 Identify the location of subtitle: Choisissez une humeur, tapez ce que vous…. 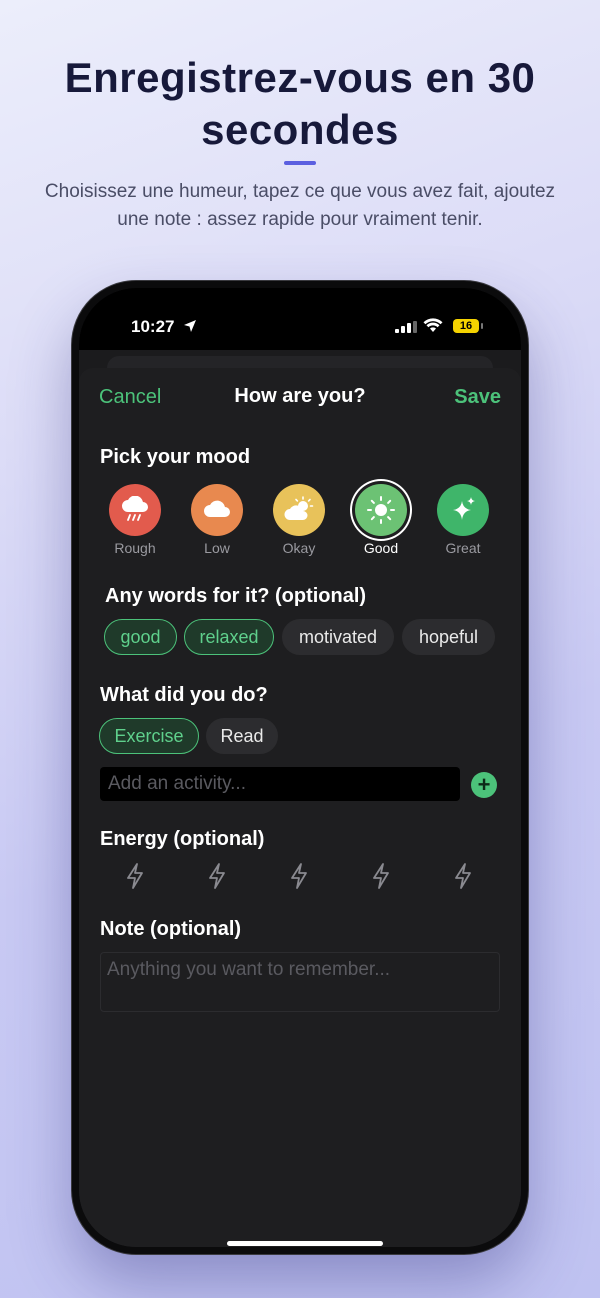
(300, 205).